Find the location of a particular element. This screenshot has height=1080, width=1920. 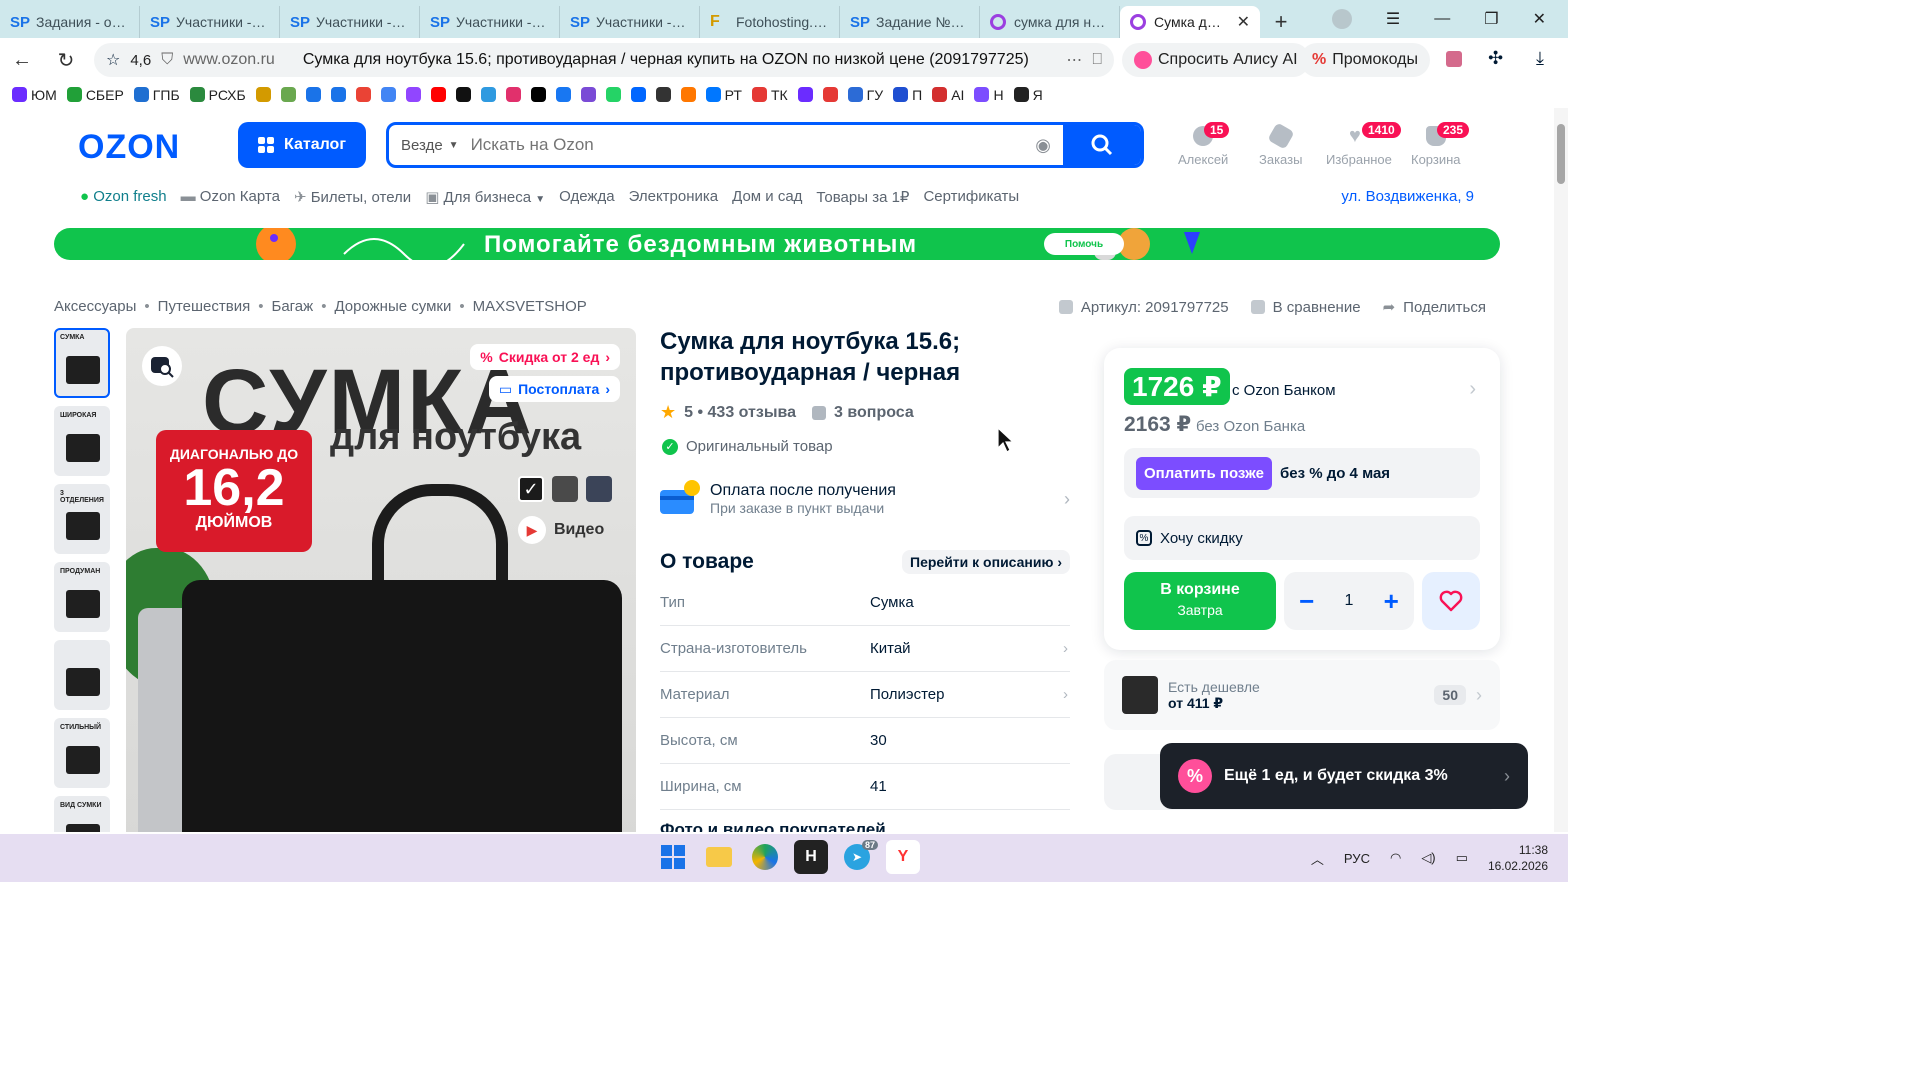

profile-icon is located at coordinates (1341, 19).